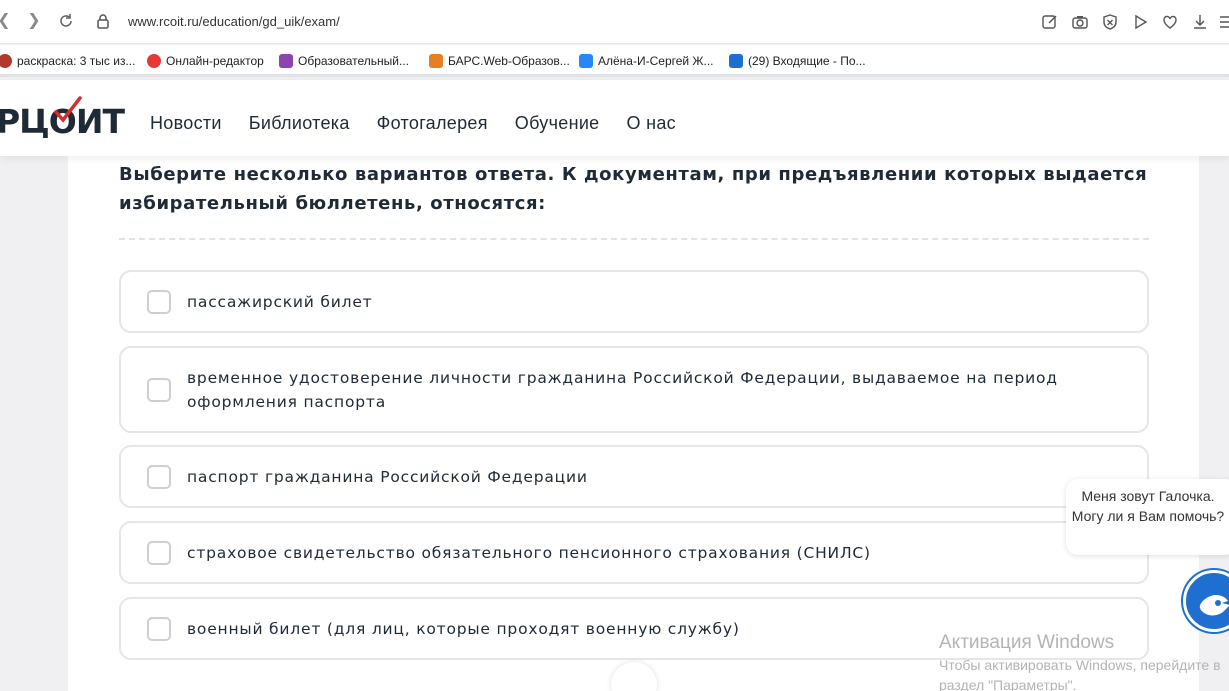 The width and height of the screenshot is (1229, 691). I want to click on download-icon, so click(1200, 22).